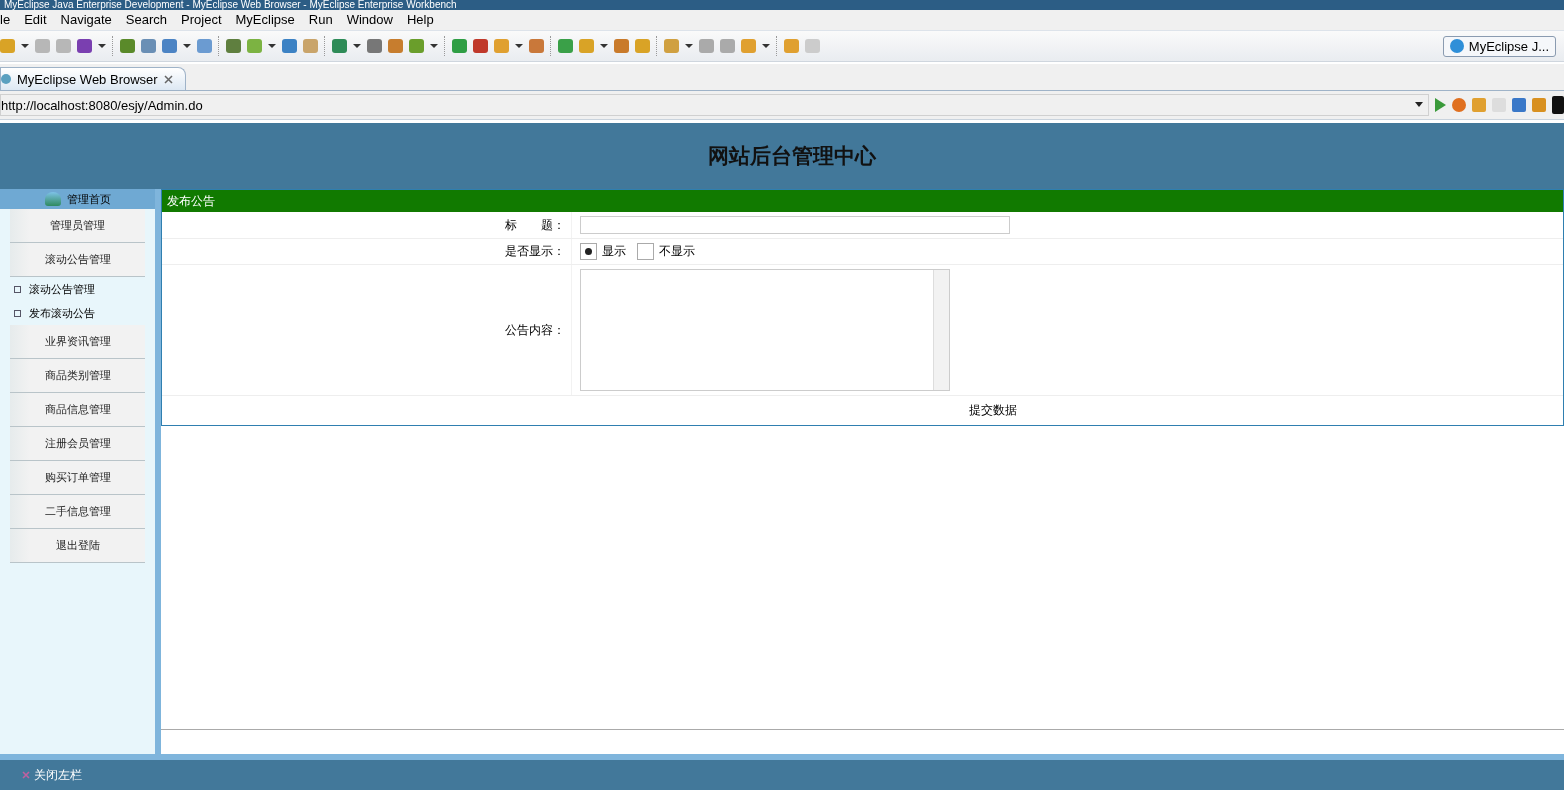 This screenshot has height=790, width=1564. Describe the element at coordinates (714, 105) in the screenshot. I see `address-field: http://localhost:8080/esjy/Admin.do` at that location.